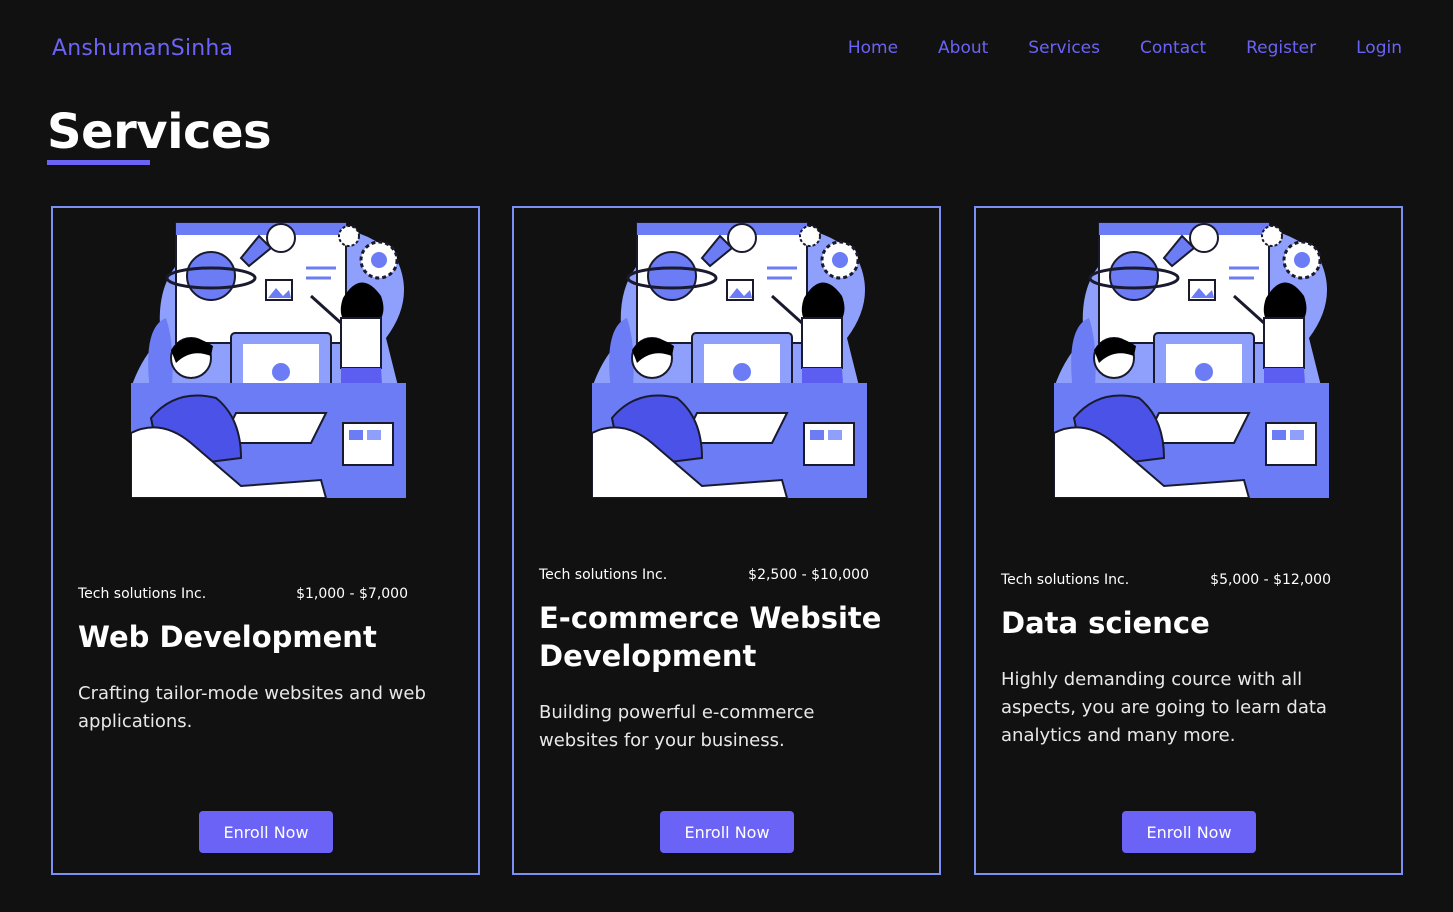 The height and width of the screenshot is (912, 1453). I want to click on card-title: E-commerce Website Development, so click(710, 637).